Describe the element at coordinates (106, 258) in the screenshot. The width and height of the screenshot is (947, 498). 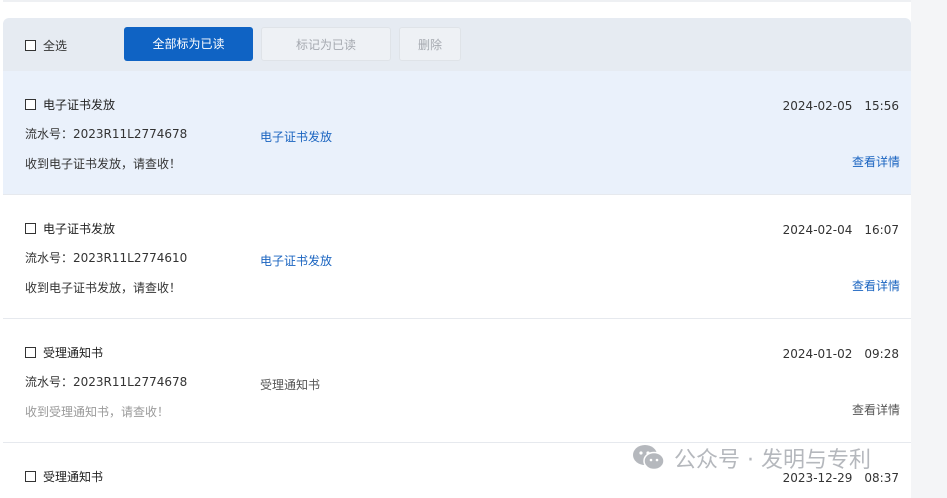
I see `message-serial-number: 流水号：2023R11L2774610` at that location.